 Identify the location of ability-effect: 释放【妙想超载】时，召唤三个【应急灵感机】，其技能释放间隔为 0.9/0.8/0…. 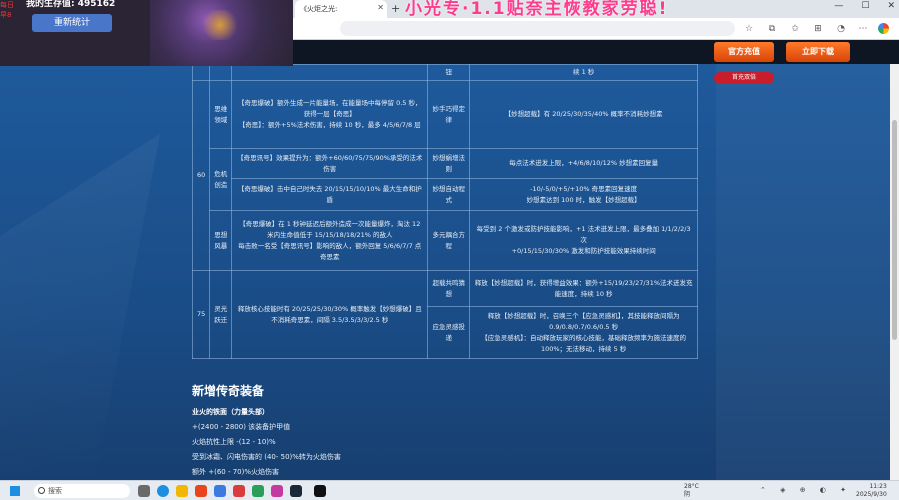
(583, 332).